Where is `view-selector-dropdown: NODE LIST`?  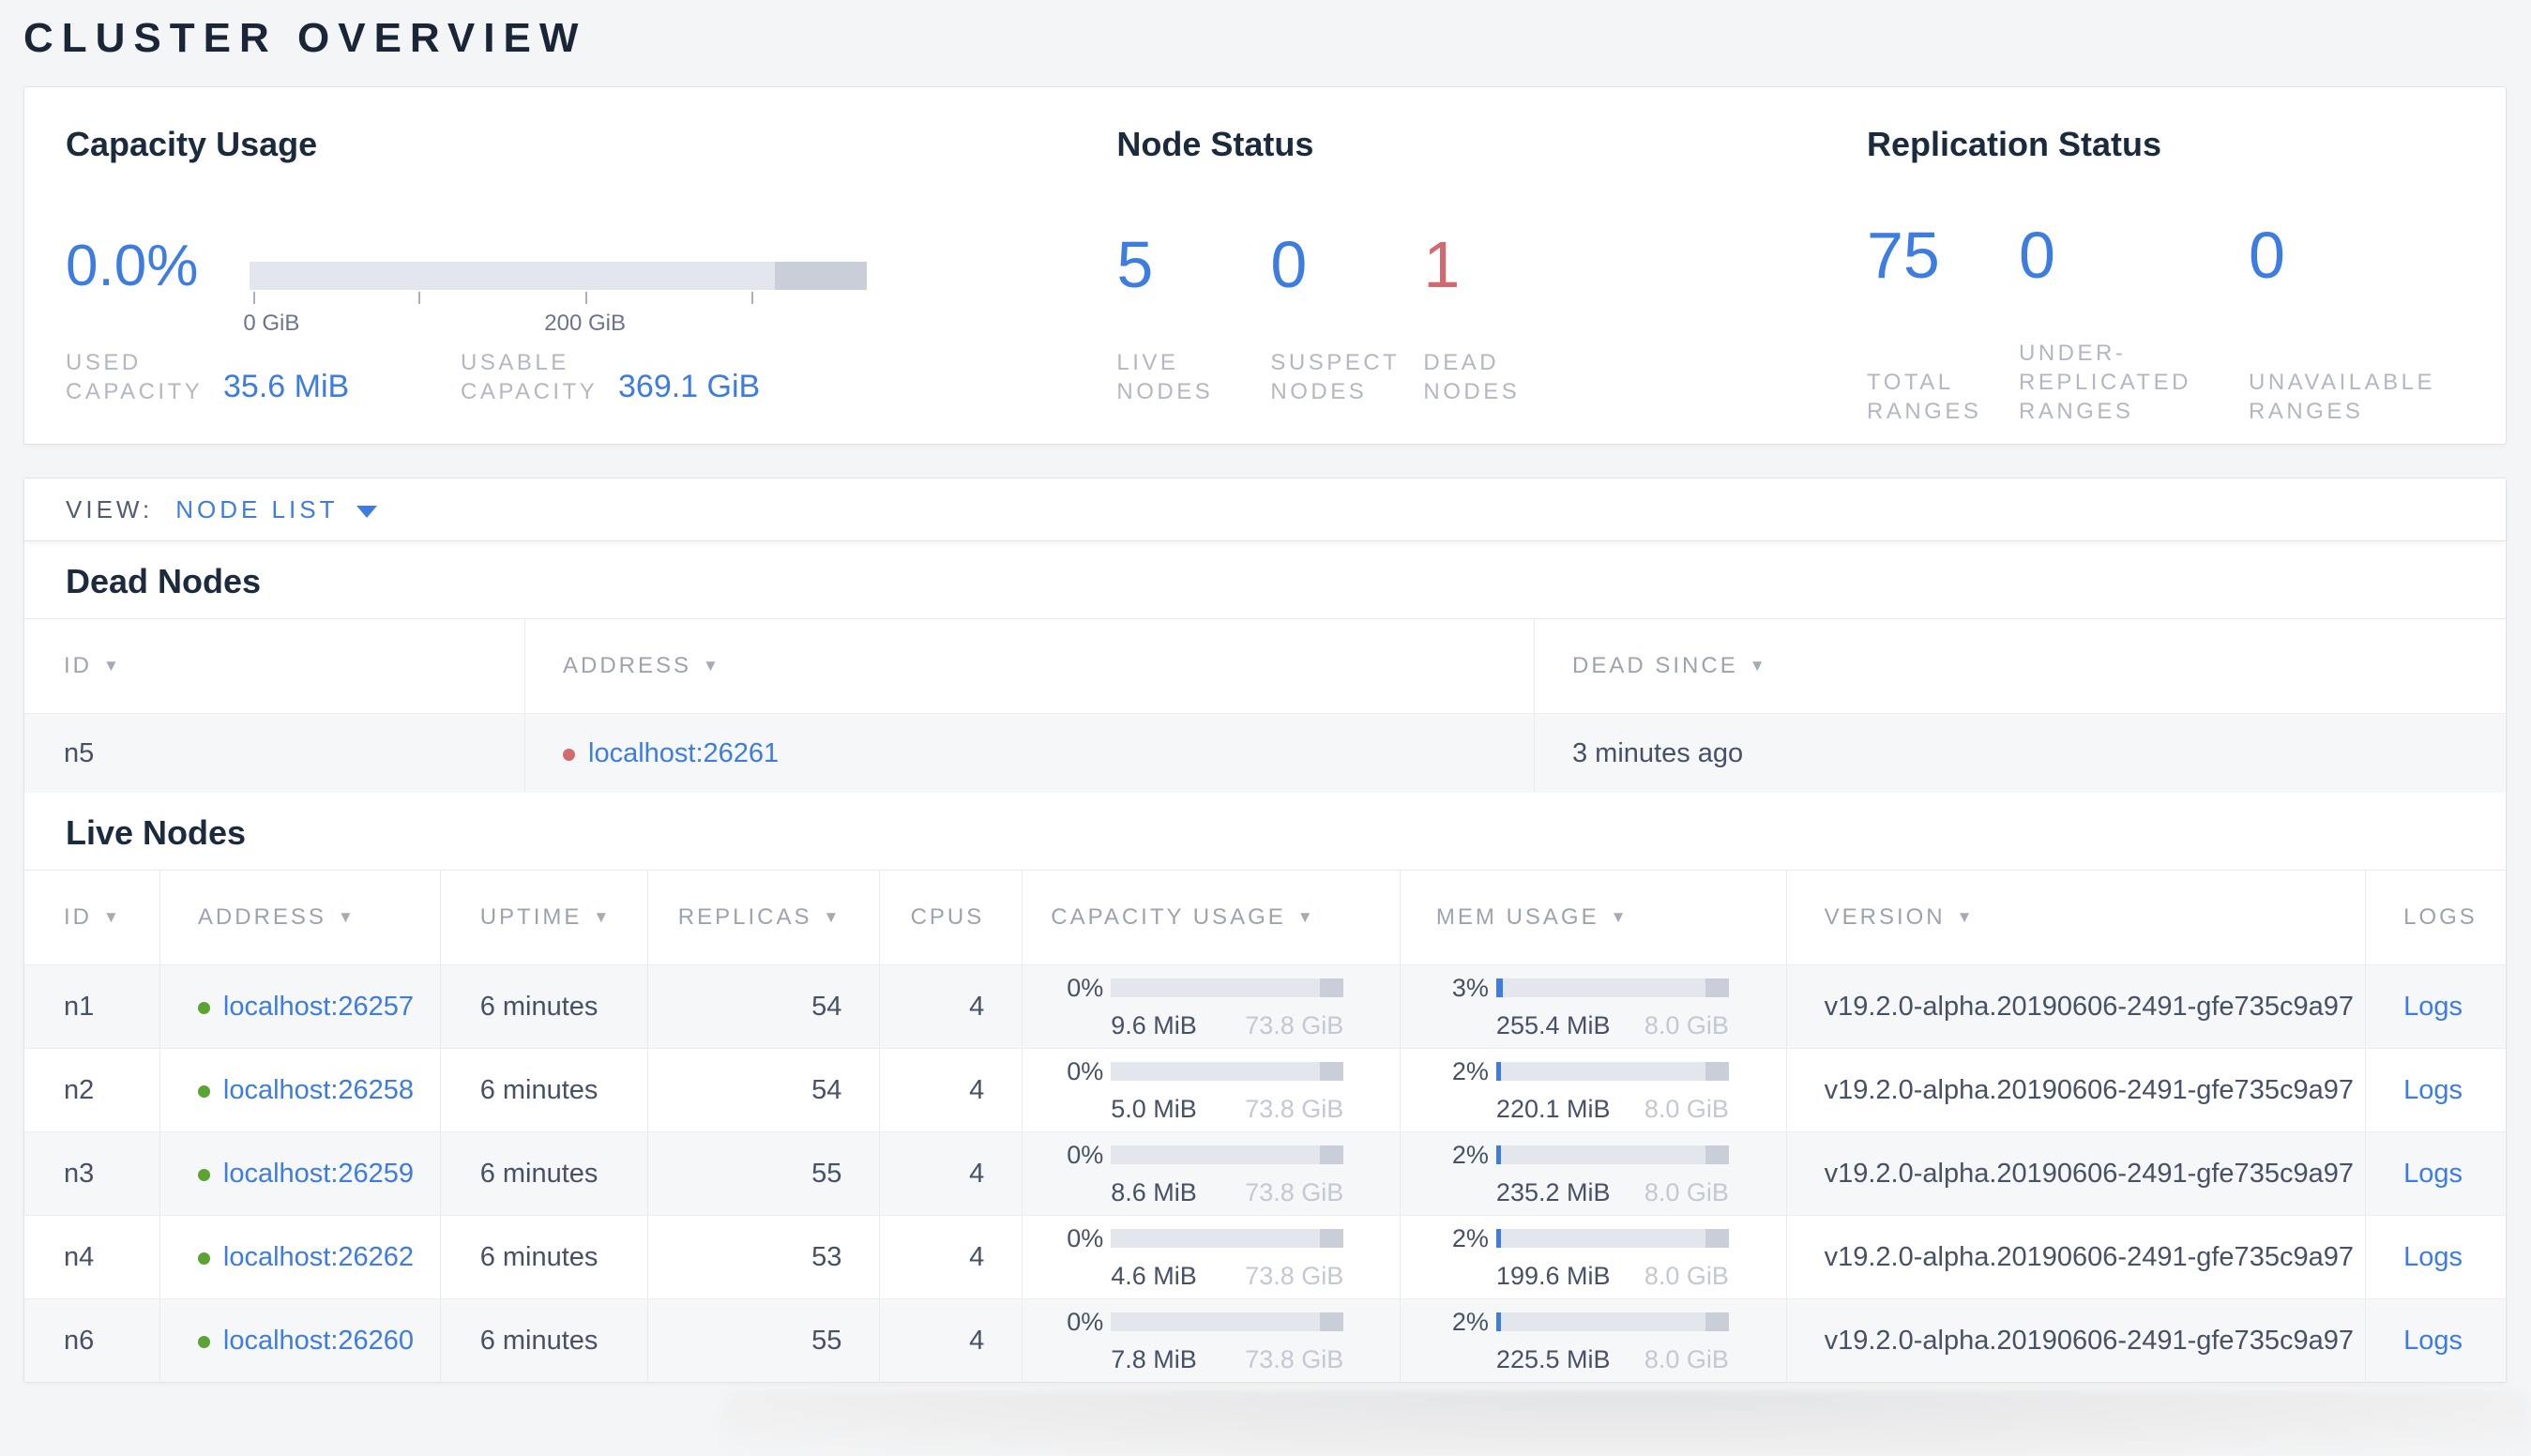
view-selector-dropdown: NODE LIST is located at coordinates (276, 509).